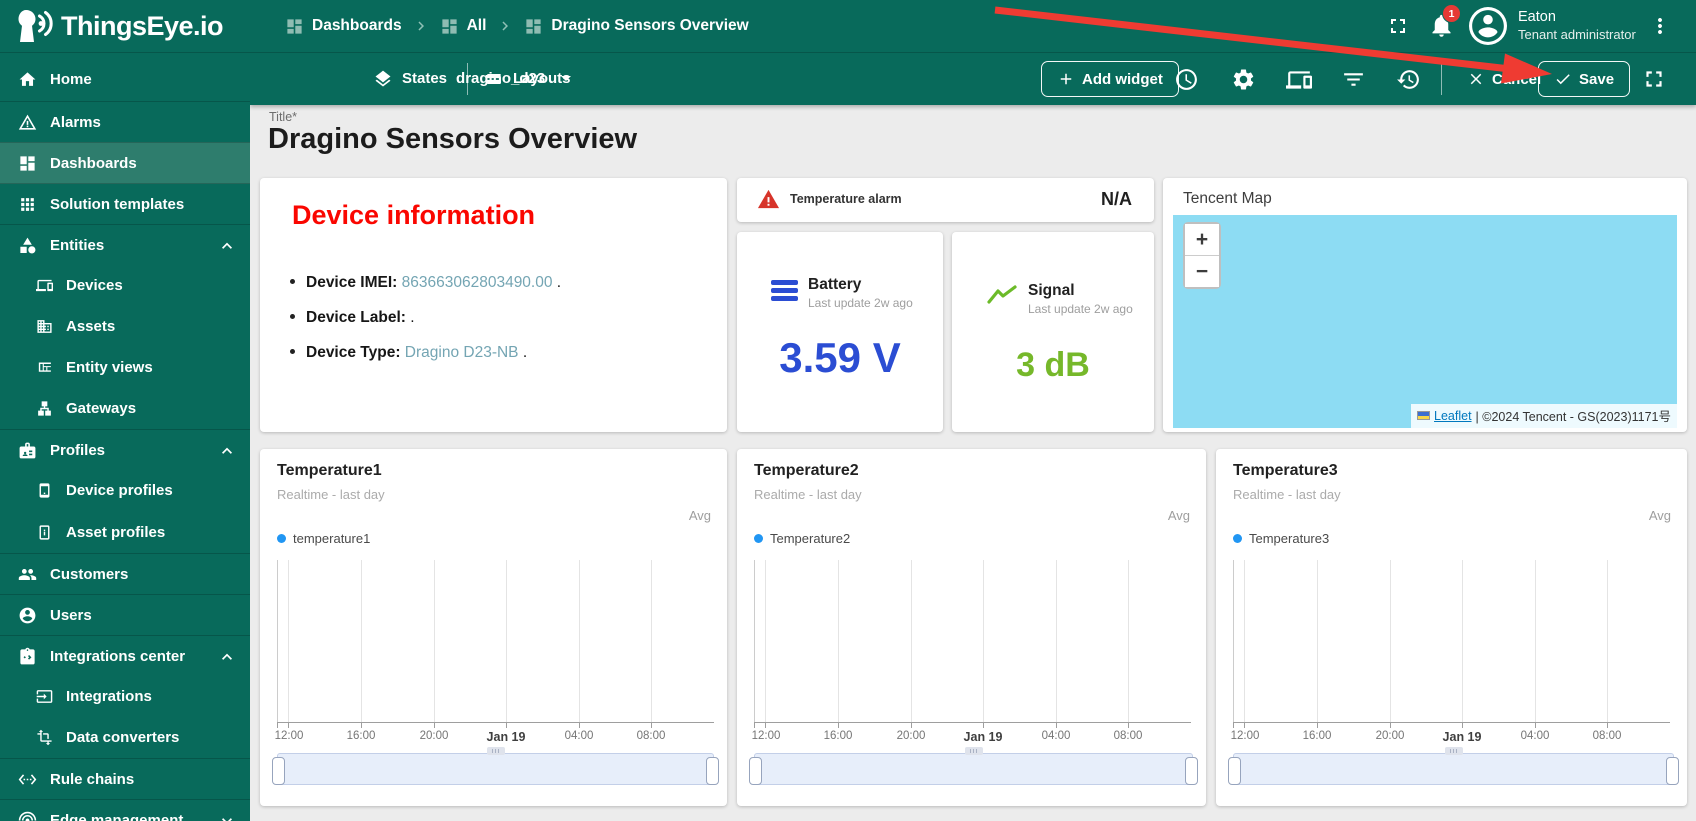  I want to click on time-window-icon, so click(1186, 79).